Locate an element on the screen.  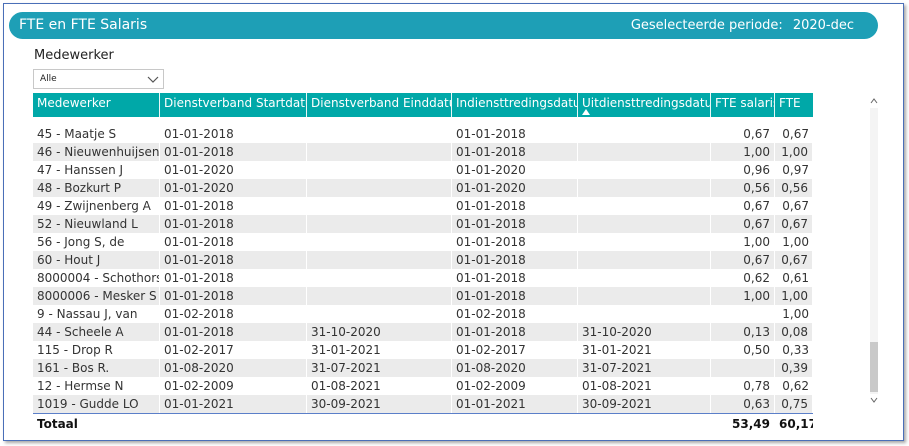
scroll-up-icon is located at coordinates (874, 101).